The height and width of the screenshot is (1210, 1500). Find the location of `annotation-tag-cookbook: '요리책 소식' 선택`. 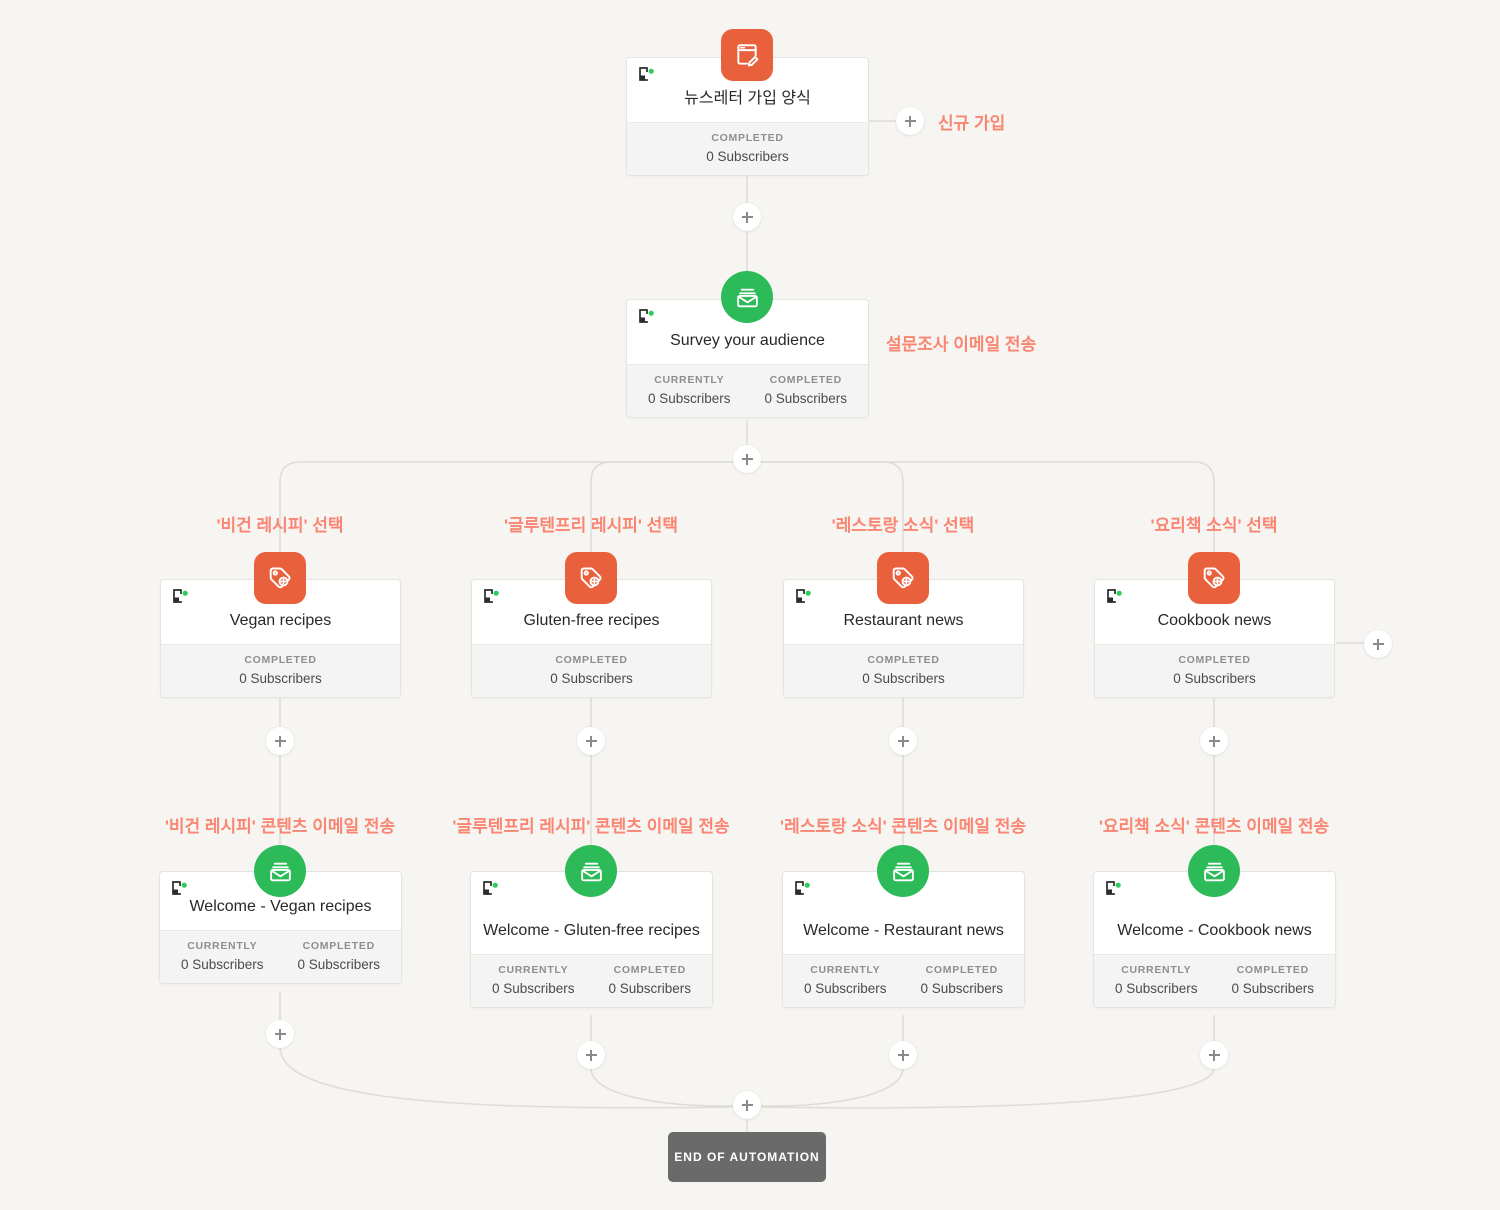

annotation-tag-cookbook: '요리책 소식' 선택 is located at coordinates (1214, 525).